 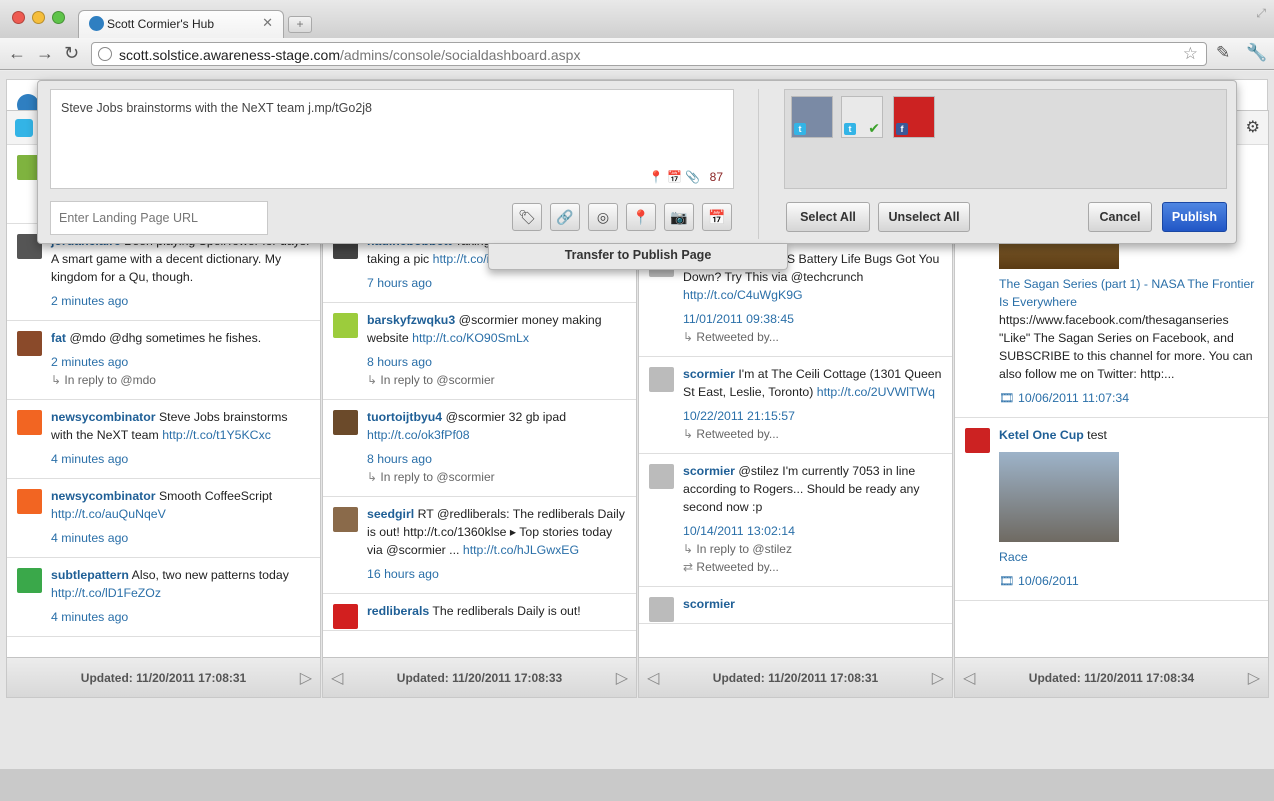 What do you see at coordinates (1253, 127) in the screenshot?
I see `gear-icon: ⚙` at bounding box center [1253, 127].